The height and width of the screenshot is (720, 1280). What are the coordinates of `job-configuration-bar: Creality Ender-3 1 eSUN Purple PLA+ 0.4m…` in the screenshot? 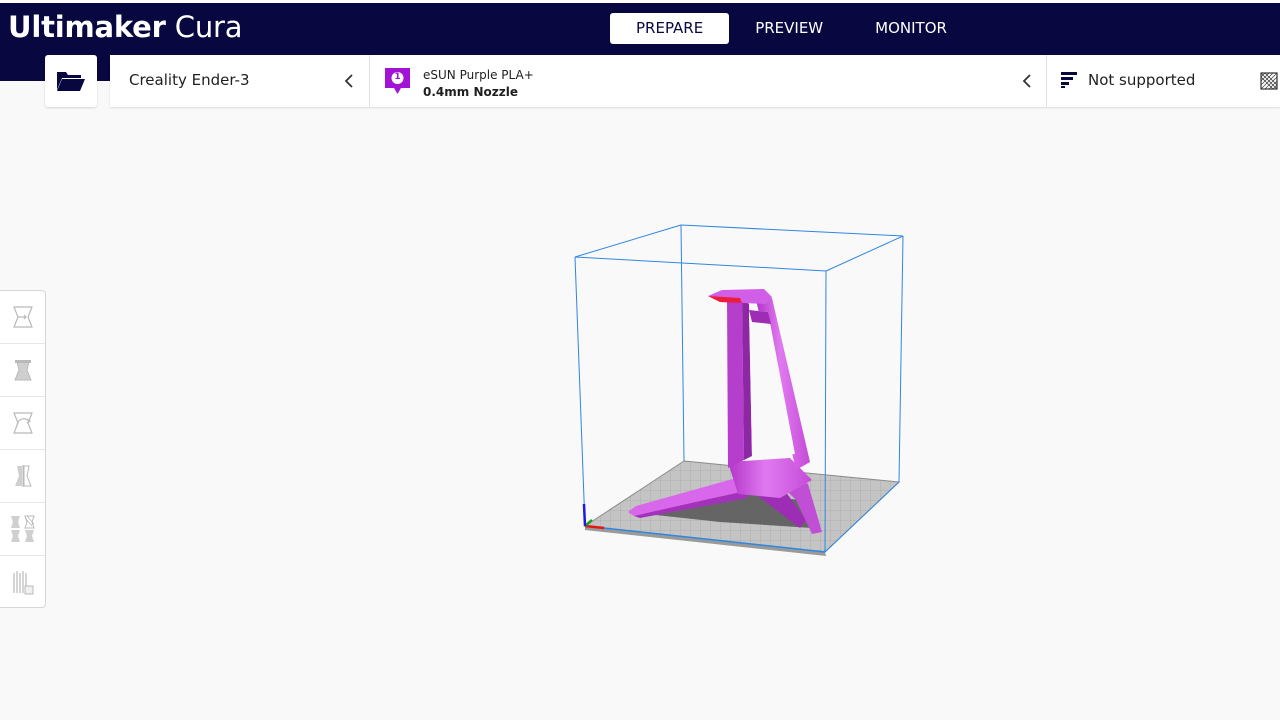 It's located at (695, 81).